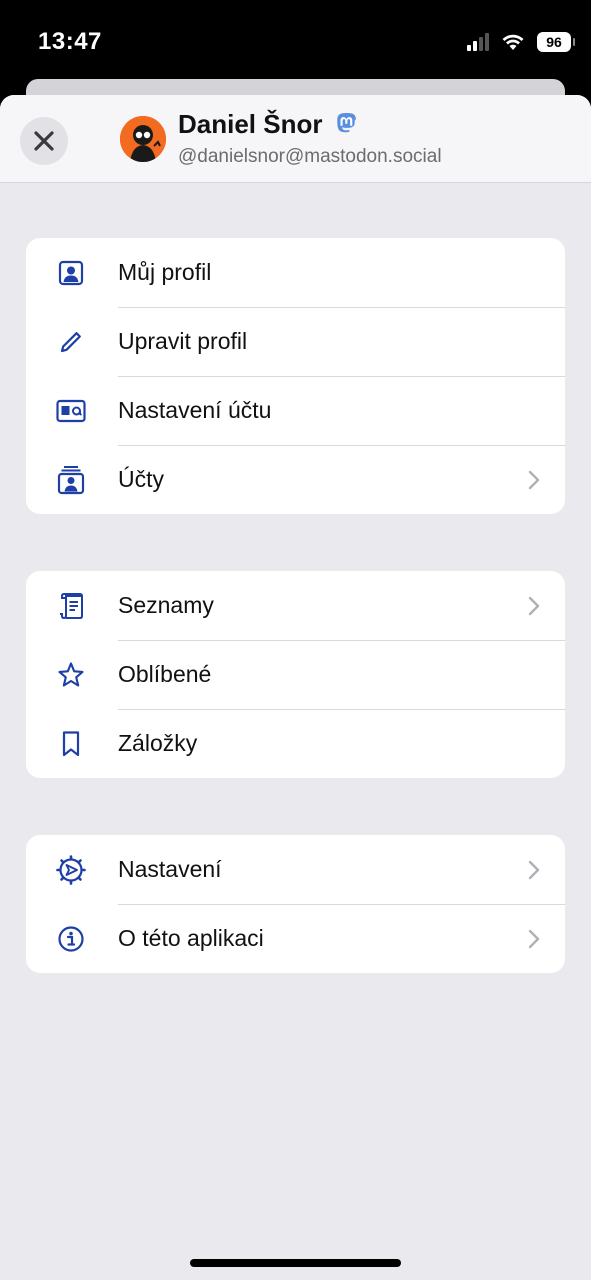  What do you see at coordinates (165, 272) in the screenshot?
I see `menu-item-label: Můj profil` at bounding box center [165, 272].